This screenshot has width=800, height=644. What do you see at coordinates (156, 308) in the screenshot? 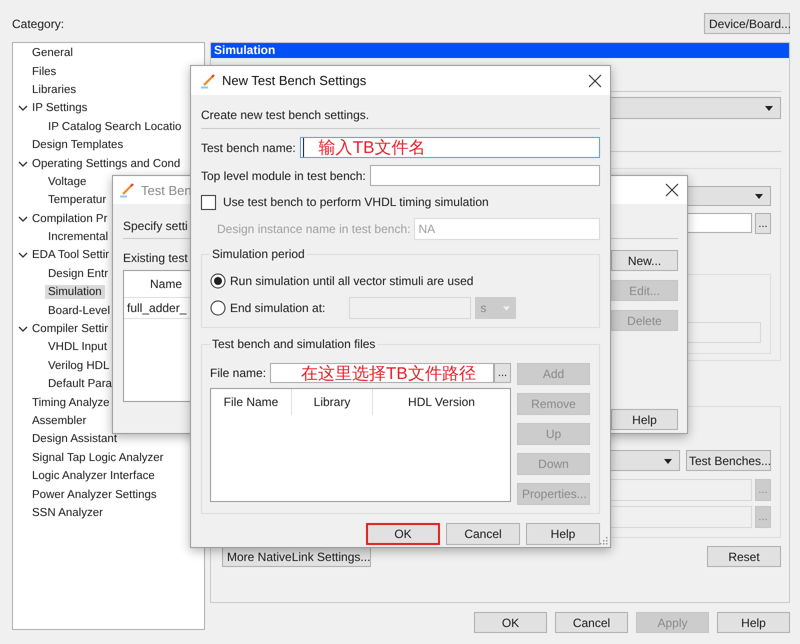
I see `table-cell: full_adder_` at bounding box center [156, 308].